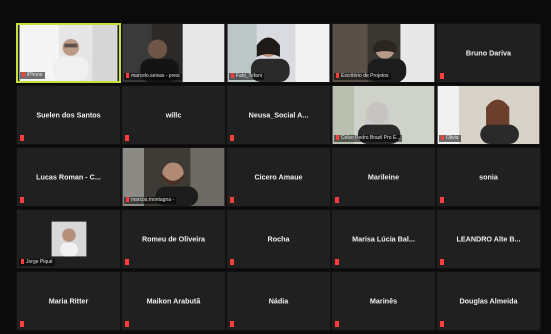 The width and height of the screenshot is (551, 334). I want to click on participant-label: Jorge Piqué, so click(37, 262).